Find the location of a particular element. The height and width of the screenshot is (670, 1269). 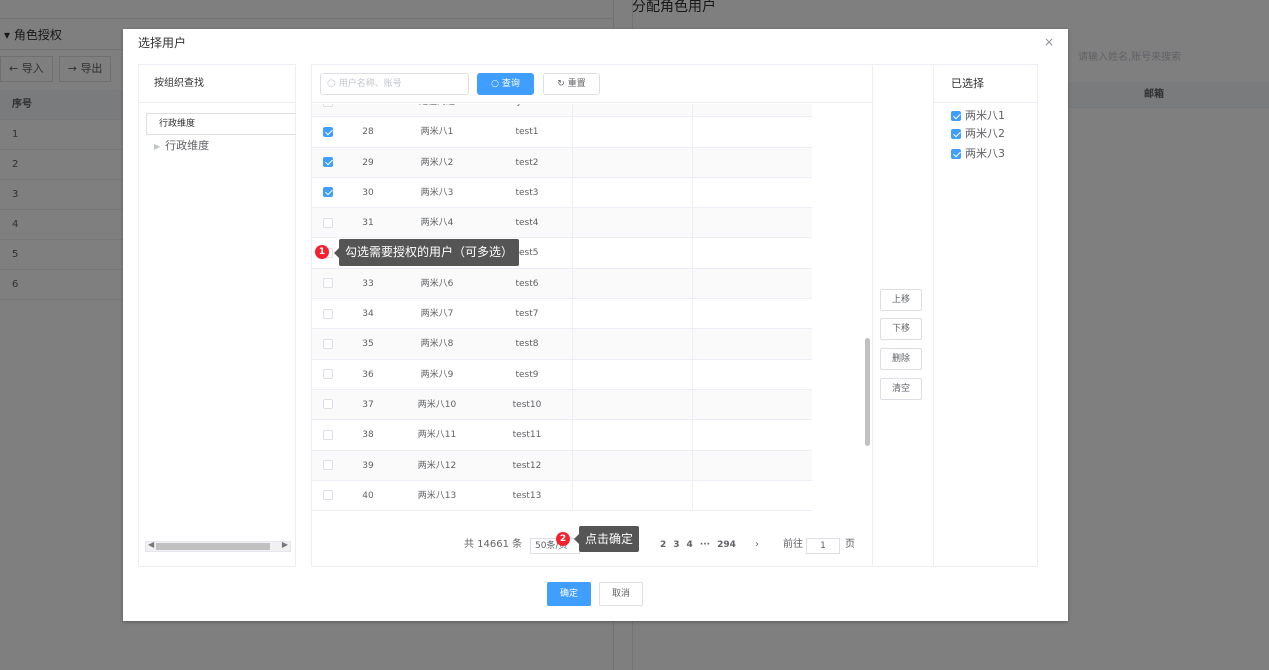

row-account: test10 is located at coordinates (527, 404).